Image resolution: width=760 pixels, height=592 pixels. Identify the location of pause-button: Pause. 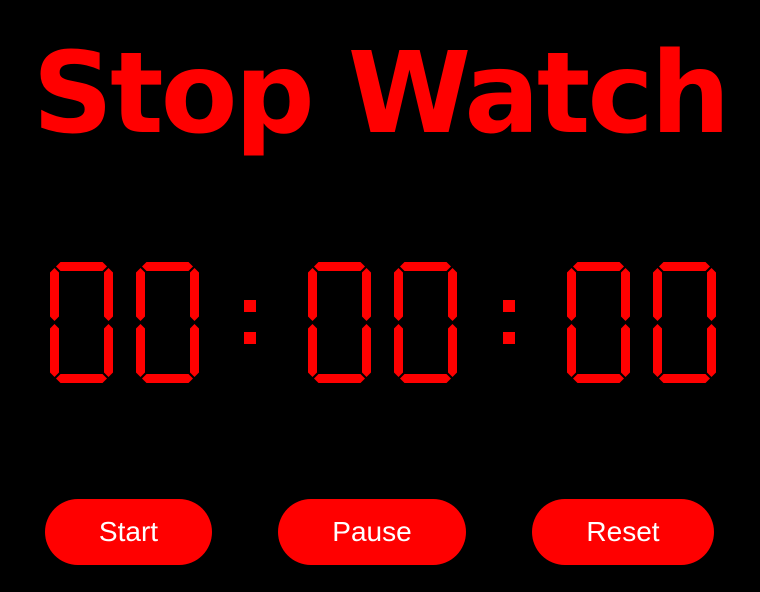
(372, 532).